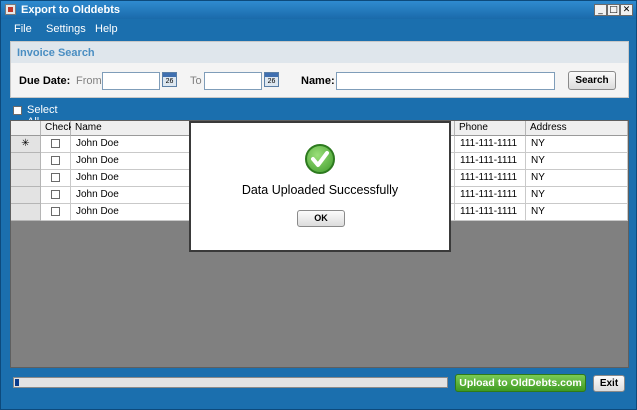 This screenshot has width=637, height=410. Describe the element at coordinates (57, 128) in the screenshot. I see `grid-header-check: Check` at that location.